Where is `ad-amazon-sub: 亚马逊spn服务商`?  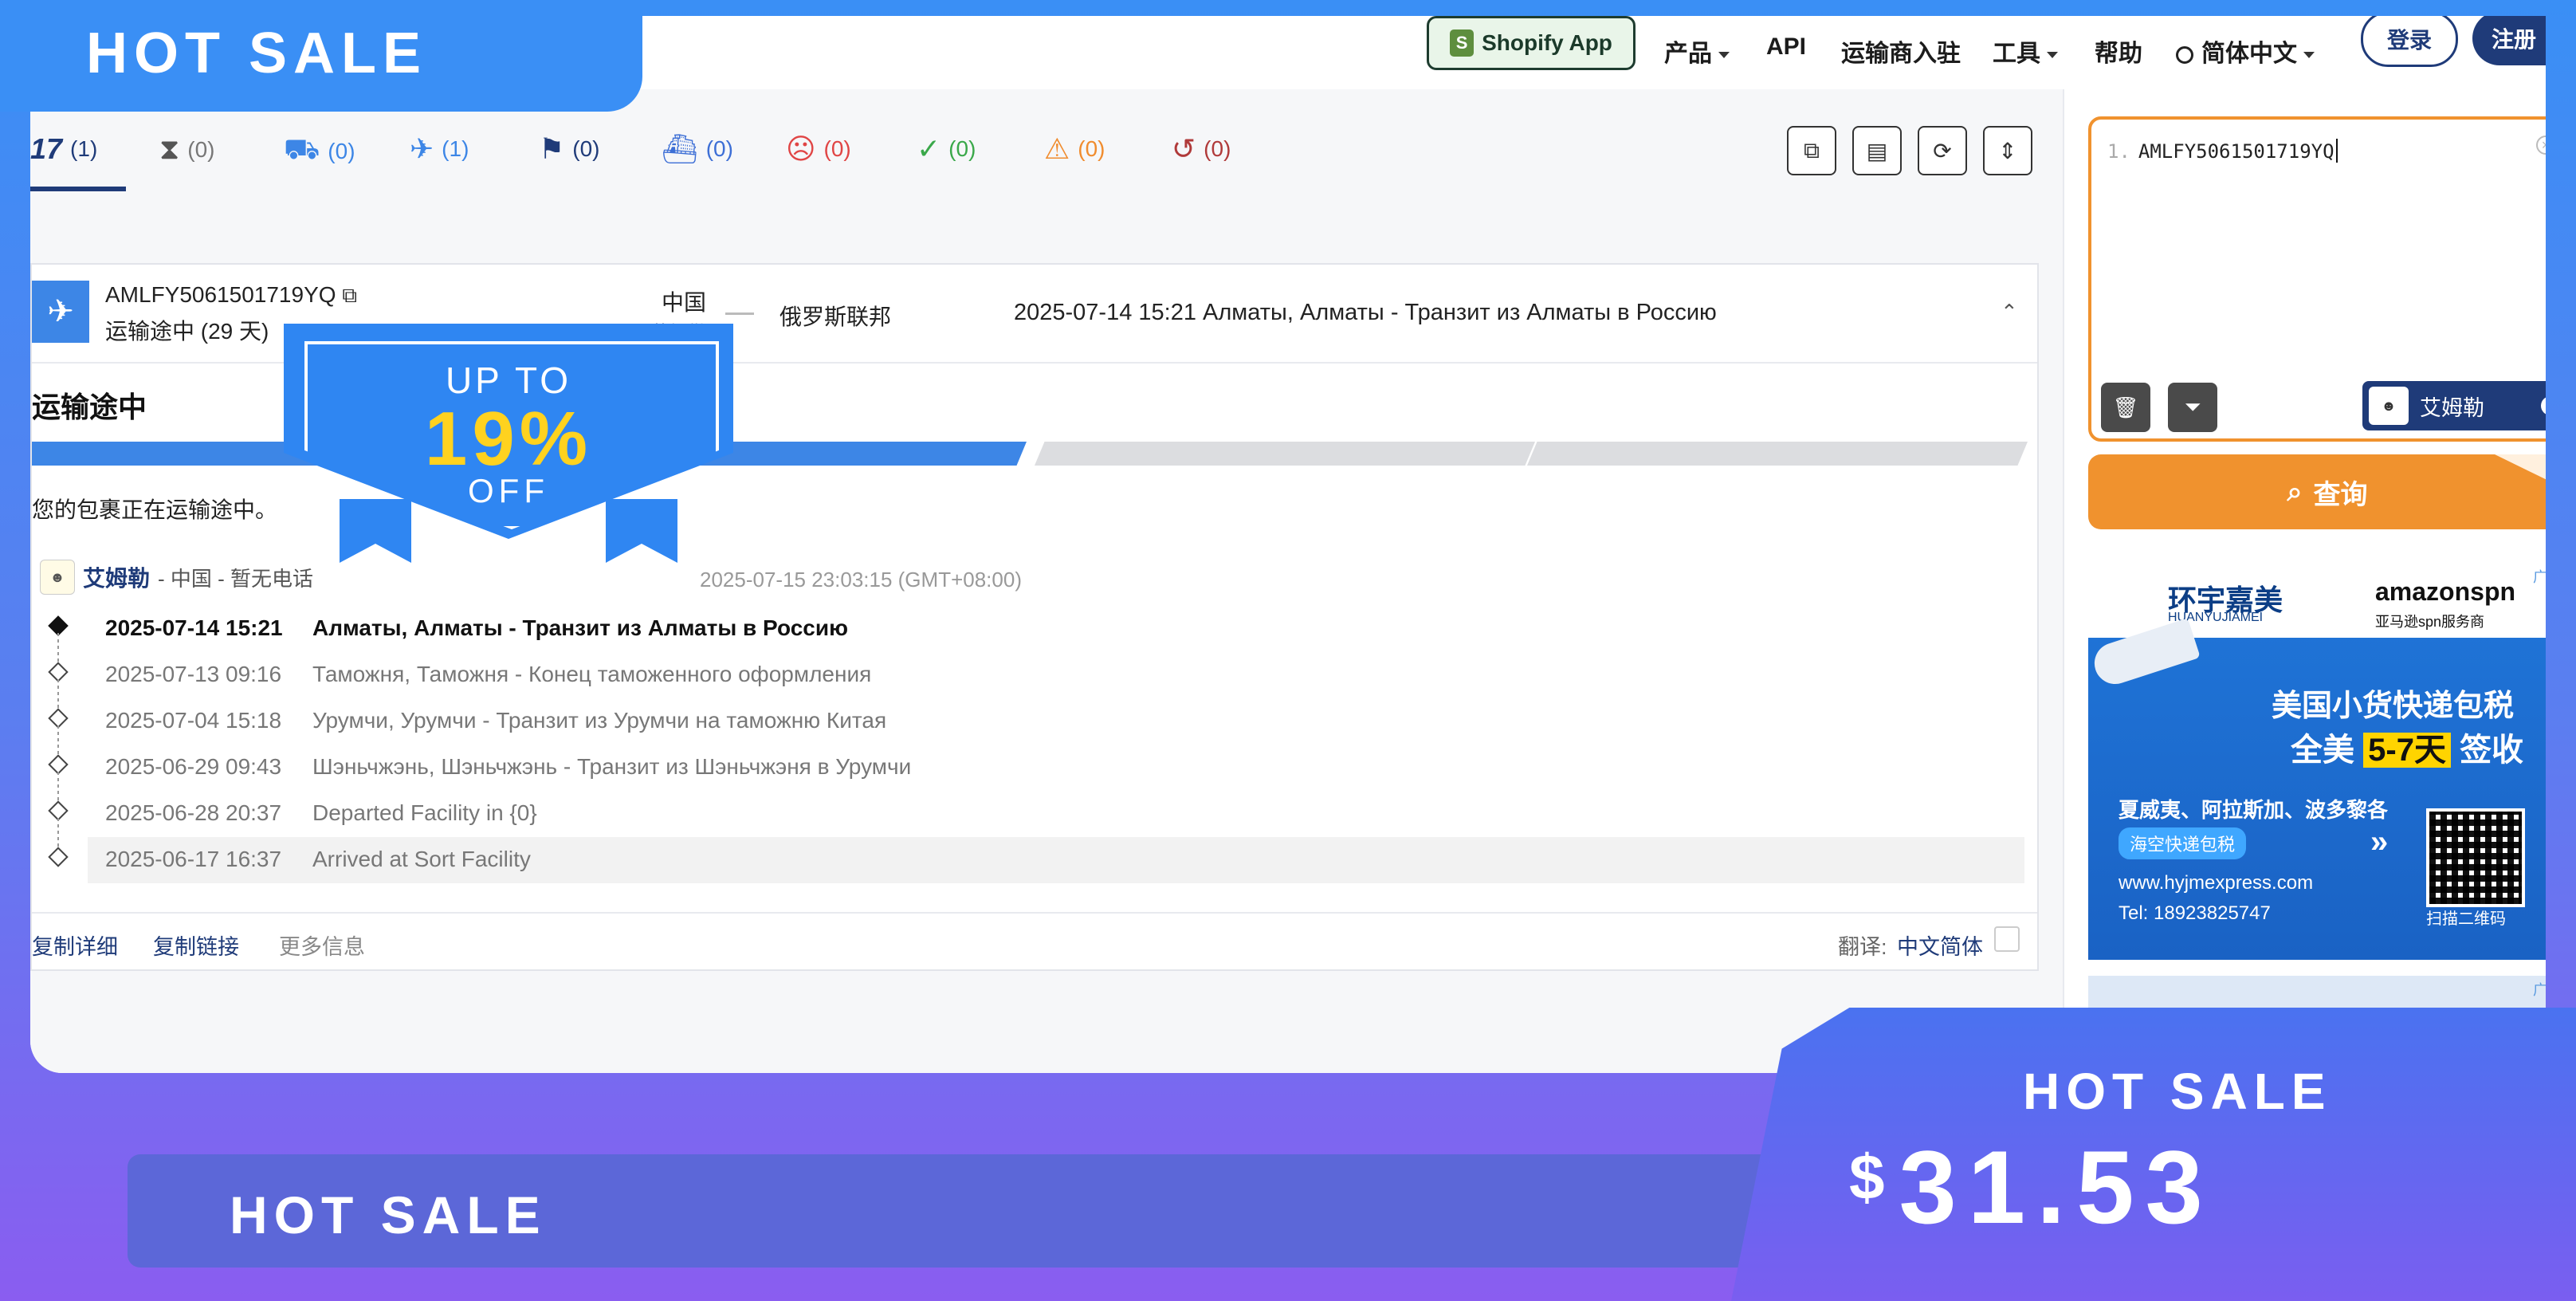 ad-amazon-sub: 亚马逊spn服务商 is located at coordinates (2430, 622).